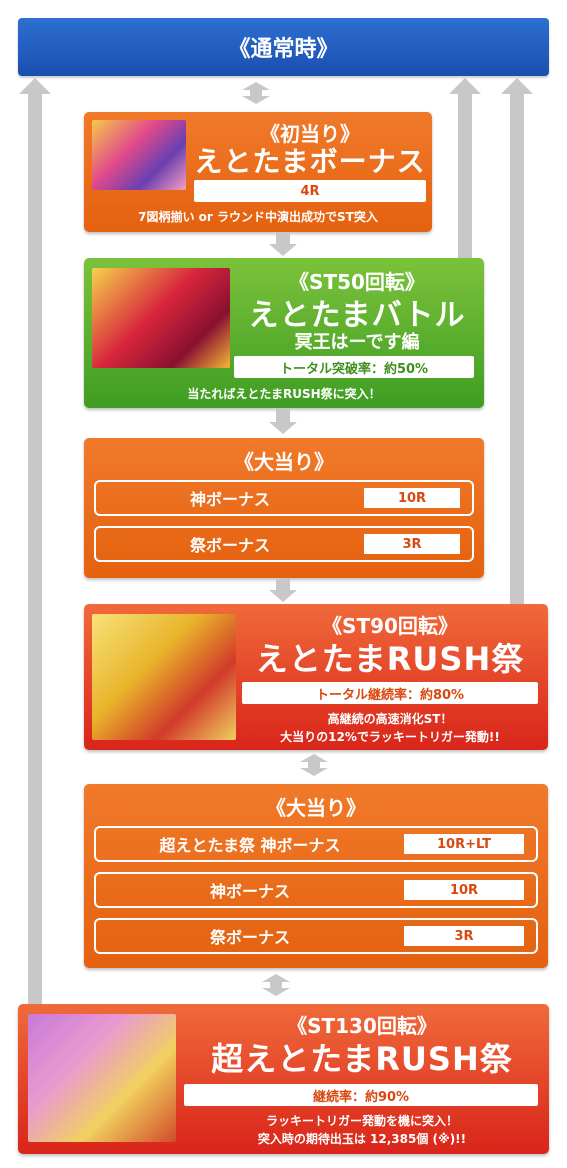 This screenshot has width=567, height=1168. I want to click on row-value: 10R+LT, so click(464, 844).